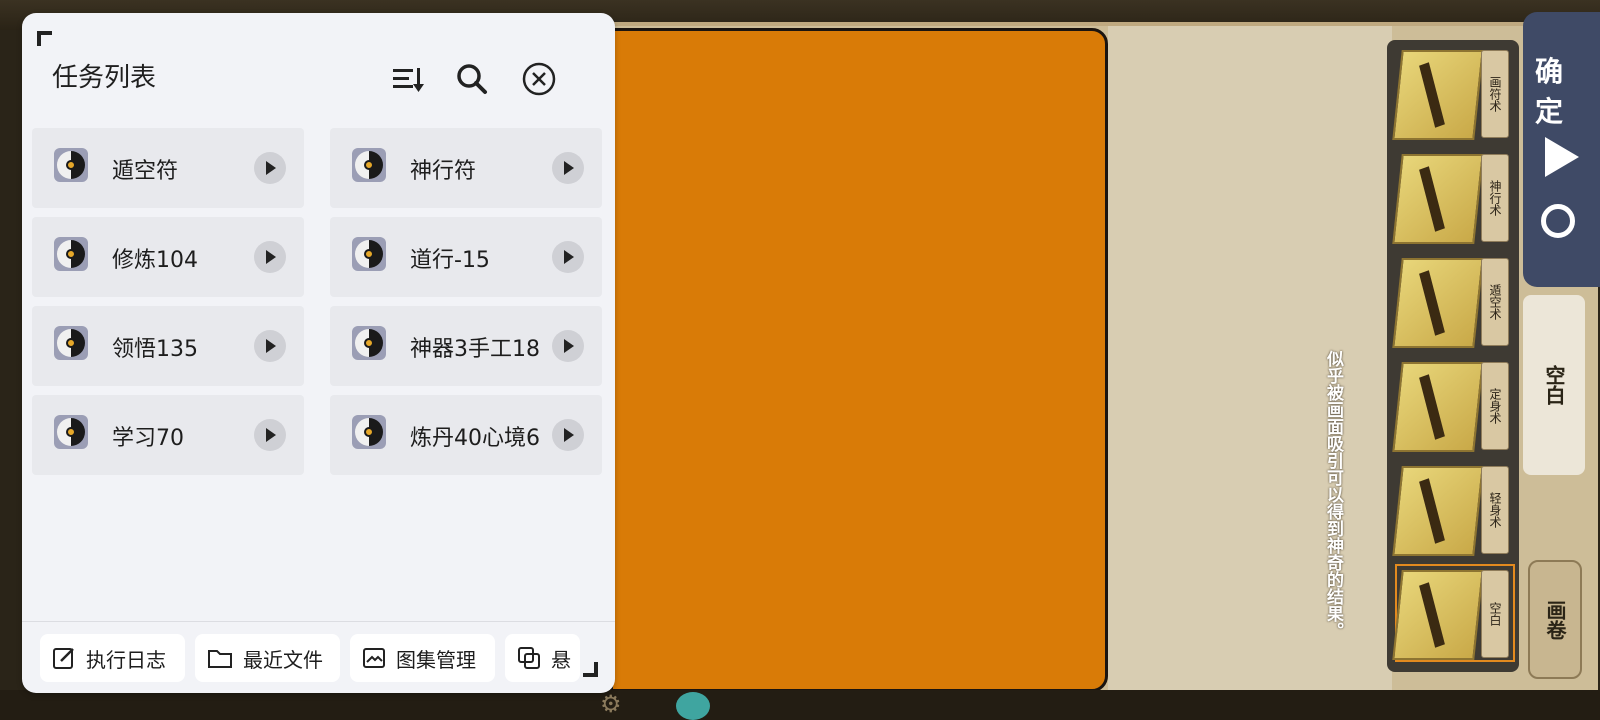  I want to click on task-item: 修炼104, so click(168, 257).